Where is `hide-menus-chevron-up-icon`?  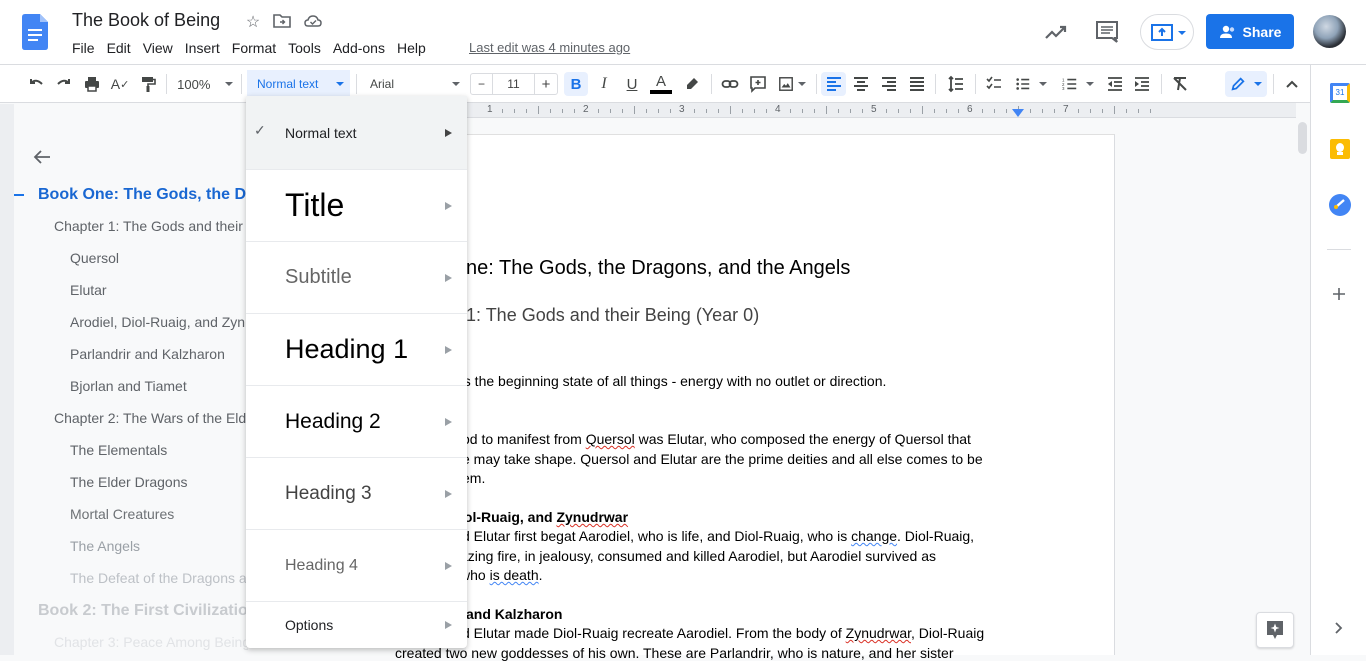 hide-menus-chevron-up-icon is located at coordinates (1292, 84).